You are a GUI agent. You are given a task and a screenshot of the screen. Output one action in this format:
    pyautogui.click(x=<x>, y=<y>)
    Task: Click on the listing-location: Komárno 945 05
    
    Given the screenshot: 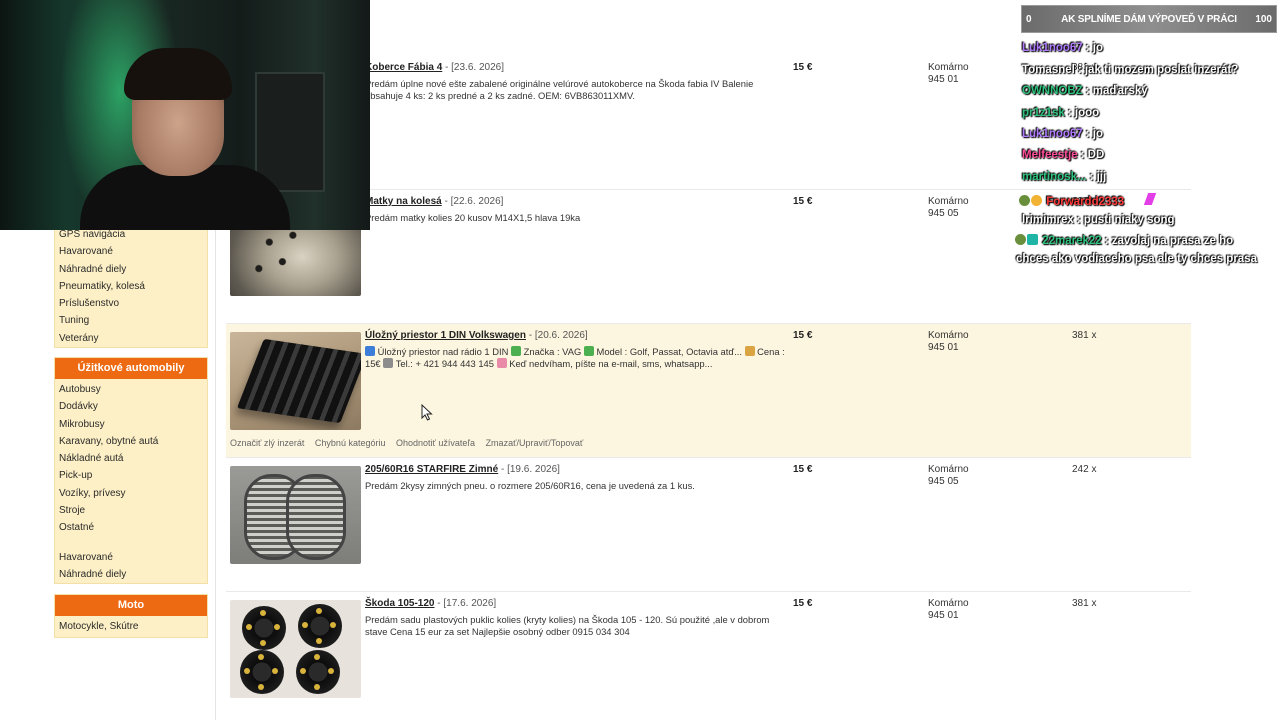 What is the action you would take?
    pyautogui.click(x=948, y=476)
    